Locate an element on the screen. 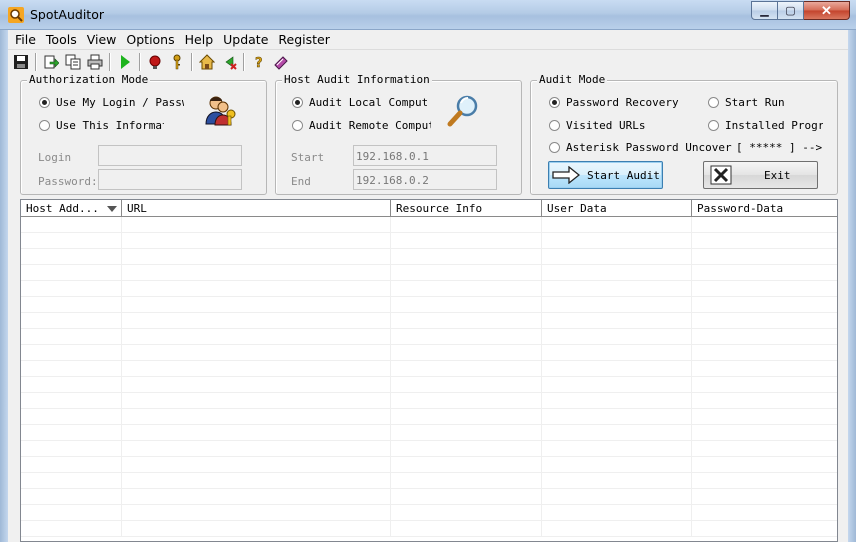  dropdown-arrow-icon is located at coordinates (112, 209).